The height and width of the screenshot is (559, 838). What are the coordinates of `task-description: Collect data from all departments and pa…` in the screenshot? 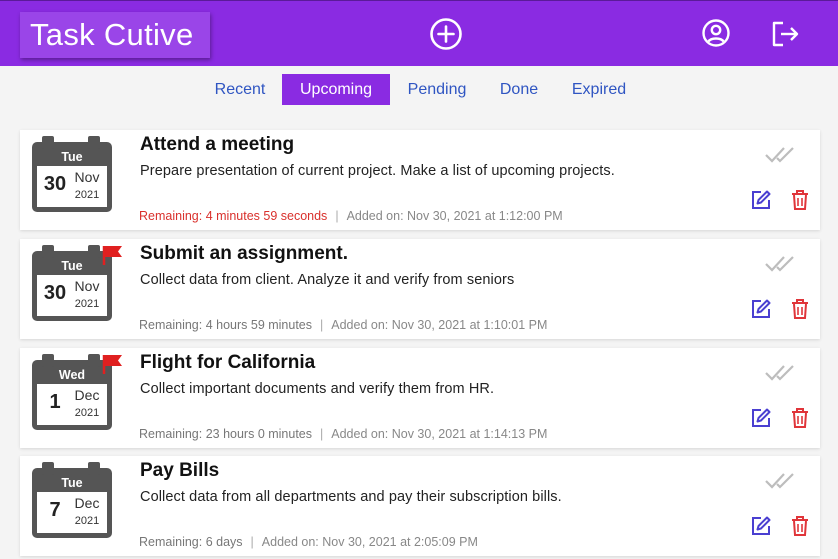 It's located at (351, 497).